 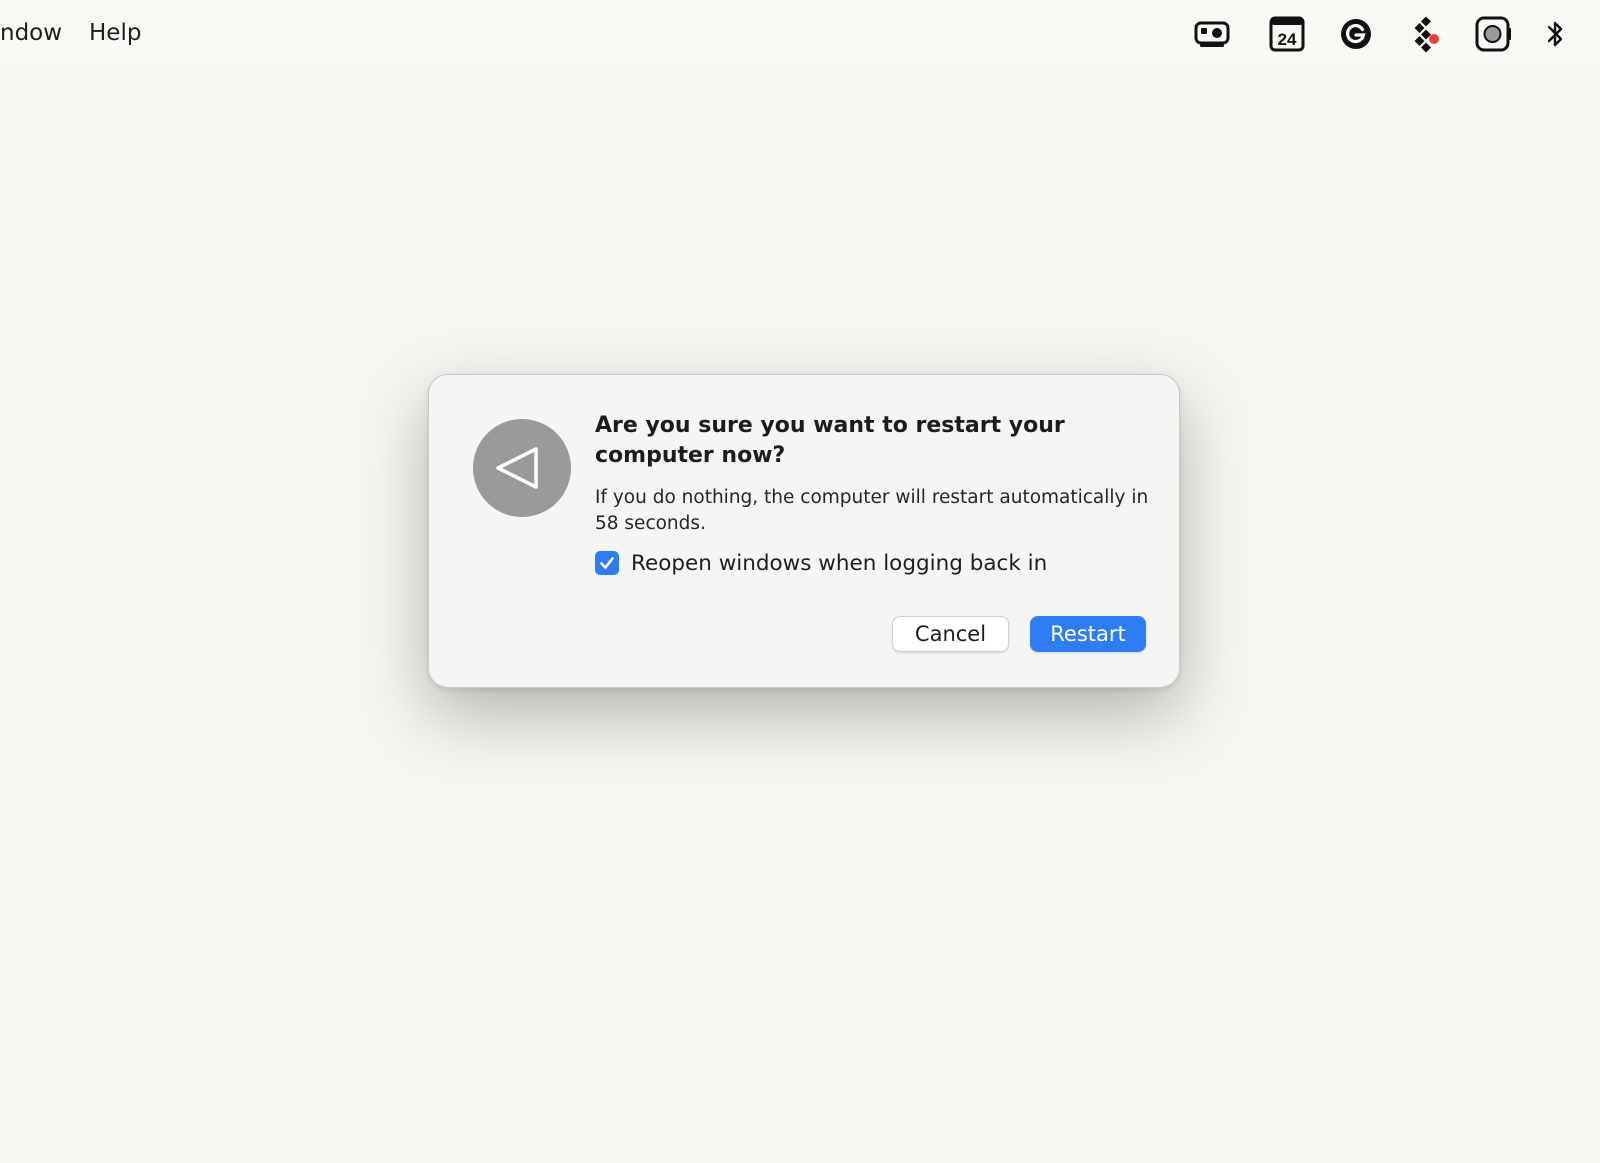 What do you see at coordinates (800, 33) in the screenshot?
I see `menu-bar: ndow Help 24` at bounding box center [800, 33].